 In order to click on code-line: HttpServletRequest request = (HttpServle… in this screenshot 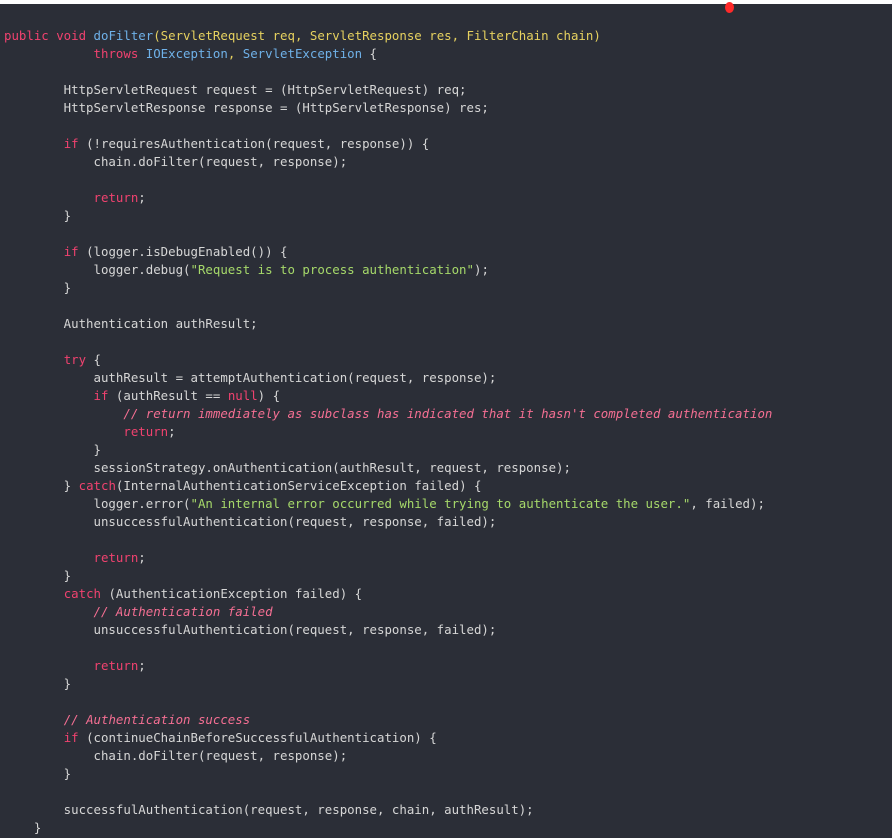, I will do `click(388, 90)`.